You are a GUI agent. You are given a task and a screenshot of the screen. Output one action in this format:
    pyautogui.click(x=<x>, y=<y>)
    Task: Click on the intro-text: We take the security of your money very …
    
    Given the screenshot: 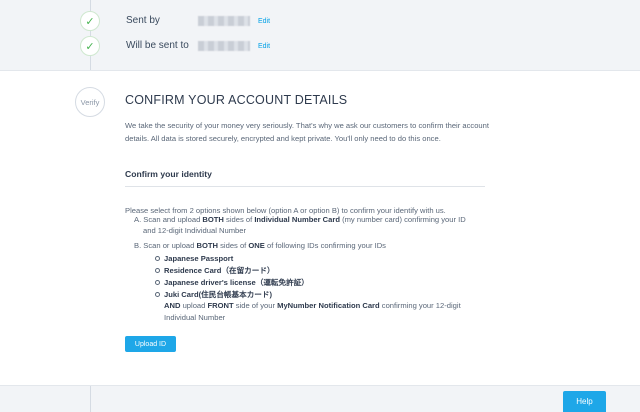 What is the action you would take?
    pyautogui.click(x=307, y=132)
    